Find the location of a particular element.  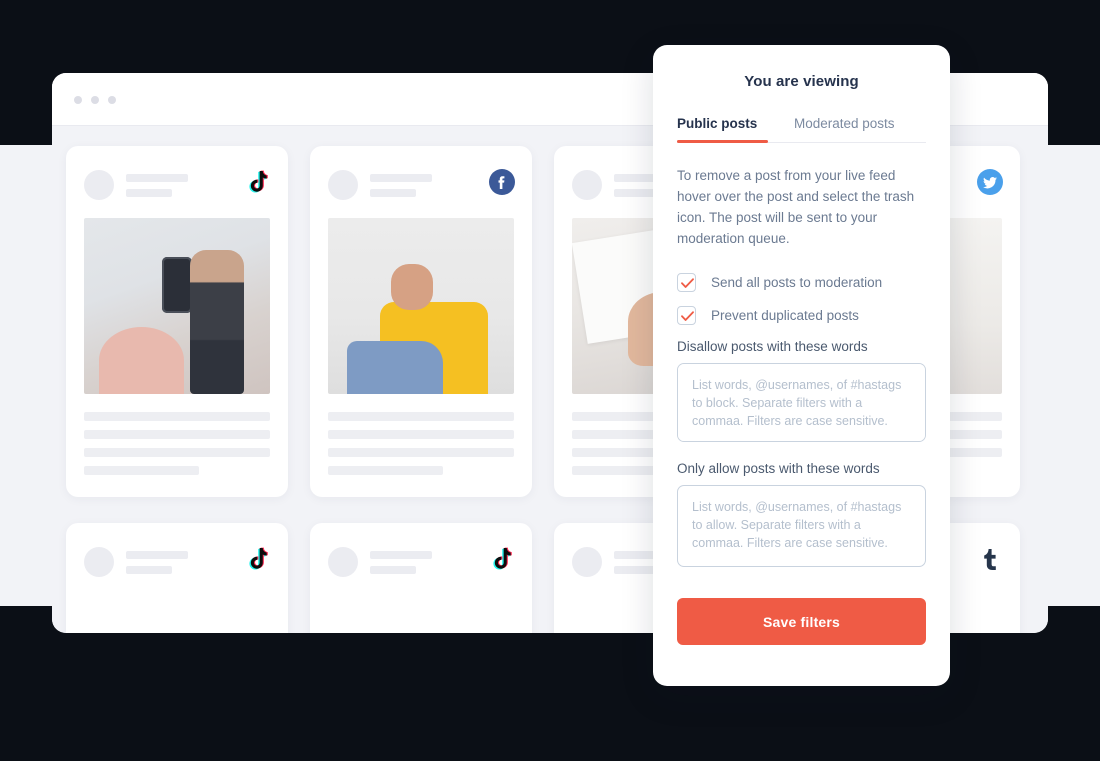

window-dot-maximize-icon is located at coordinates (112, 100).